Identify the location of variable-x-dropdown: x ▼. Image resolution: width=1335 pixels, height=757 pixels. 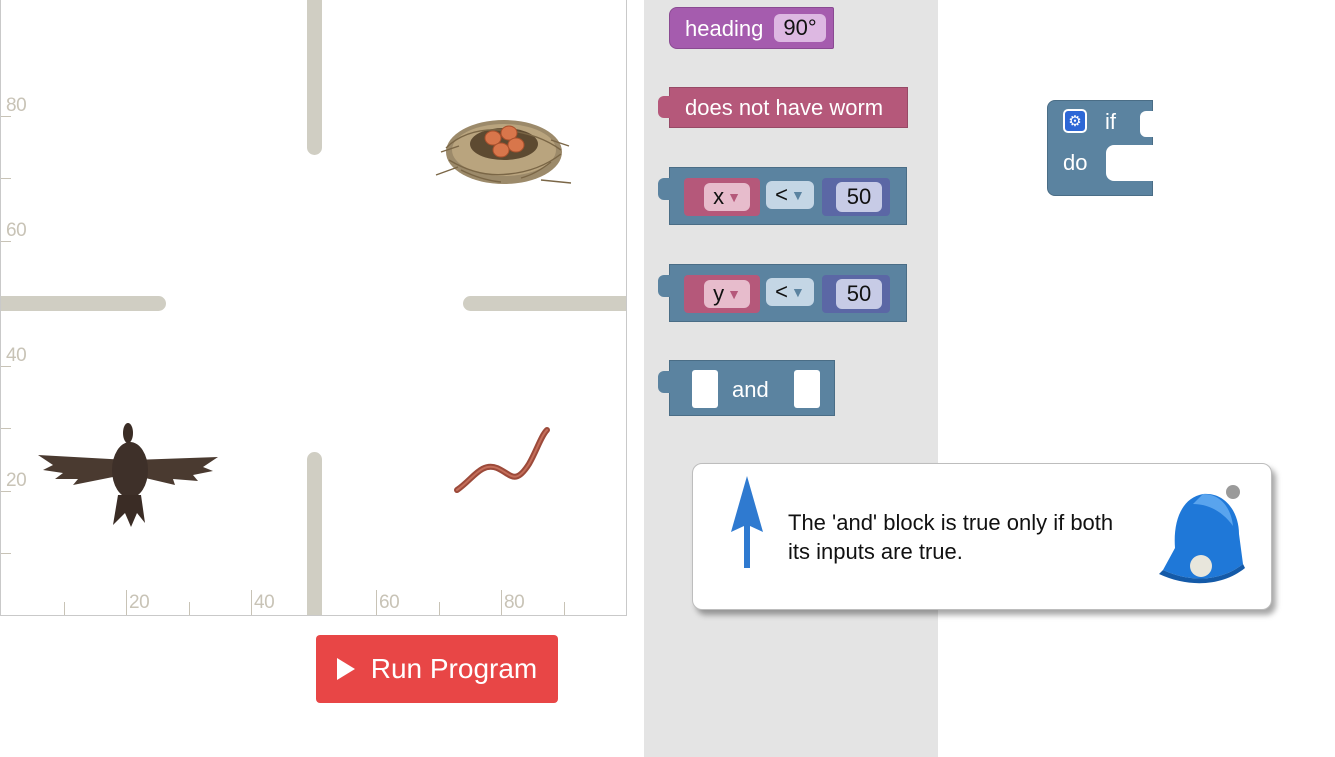
(727, 197).